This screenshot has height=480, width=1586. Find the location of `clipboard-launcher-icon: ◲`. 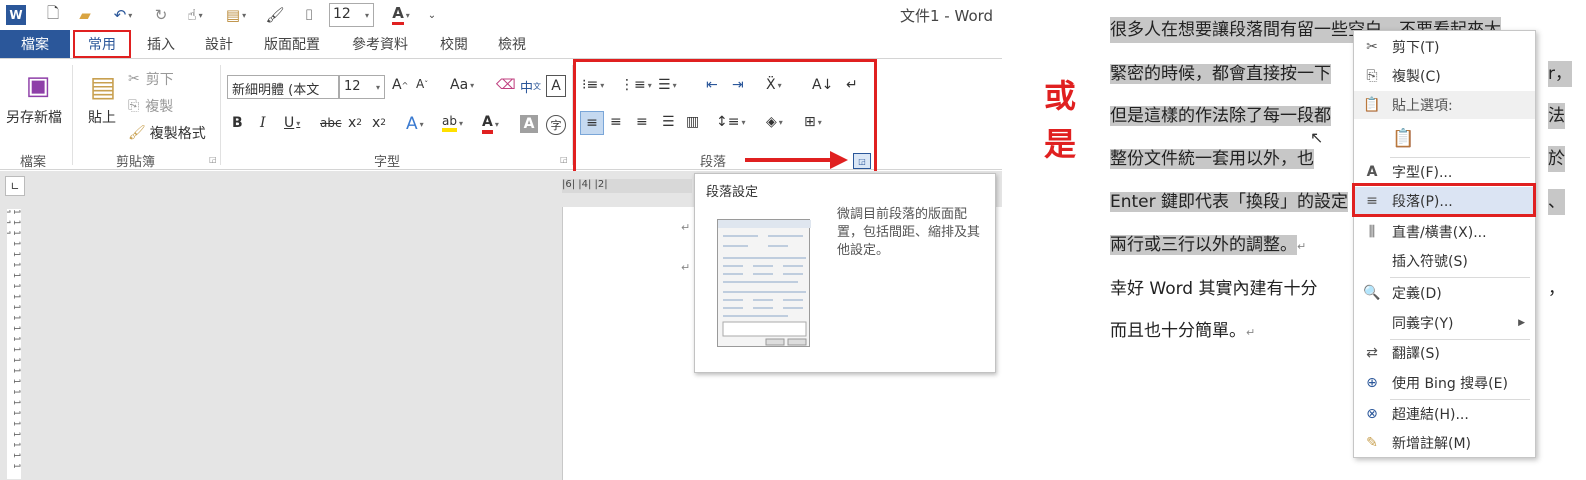

clipboard-launcher-icon: ◲ is located at coordinates (213, 159).